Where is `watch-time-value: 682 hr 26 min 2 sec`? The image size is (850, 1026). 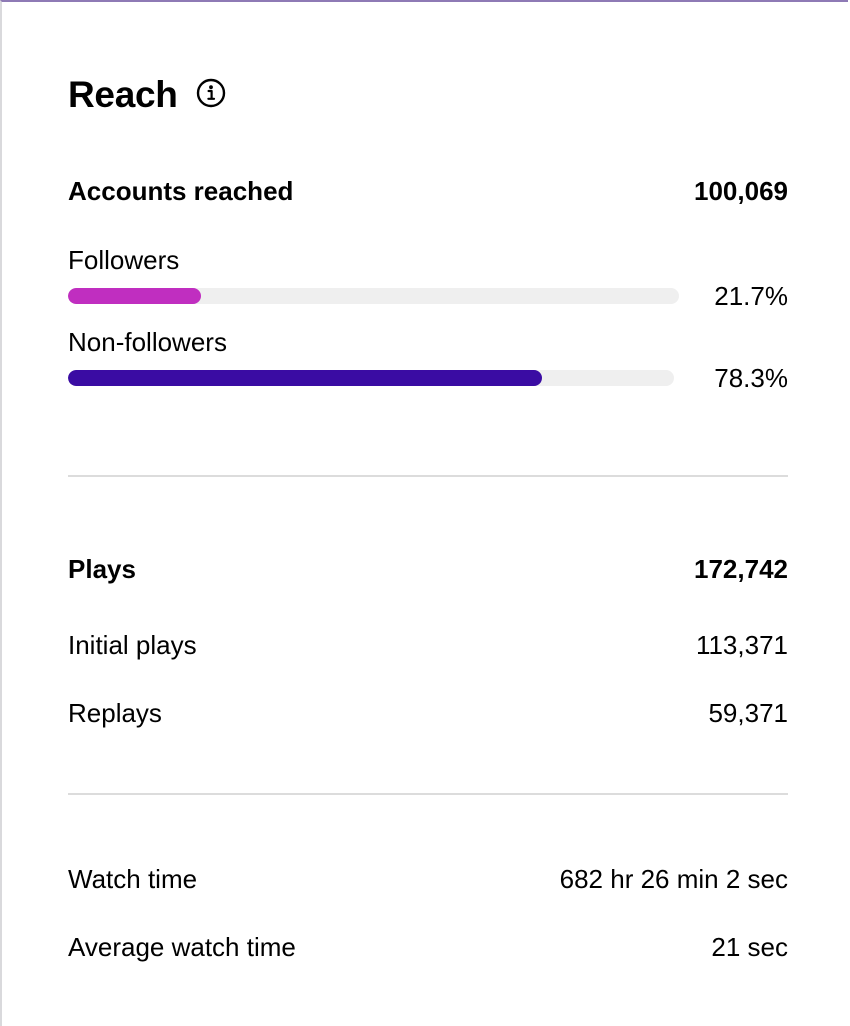 watch-time-value: 682 hr 26 min 2 sec is located at coordinates (673, 879).